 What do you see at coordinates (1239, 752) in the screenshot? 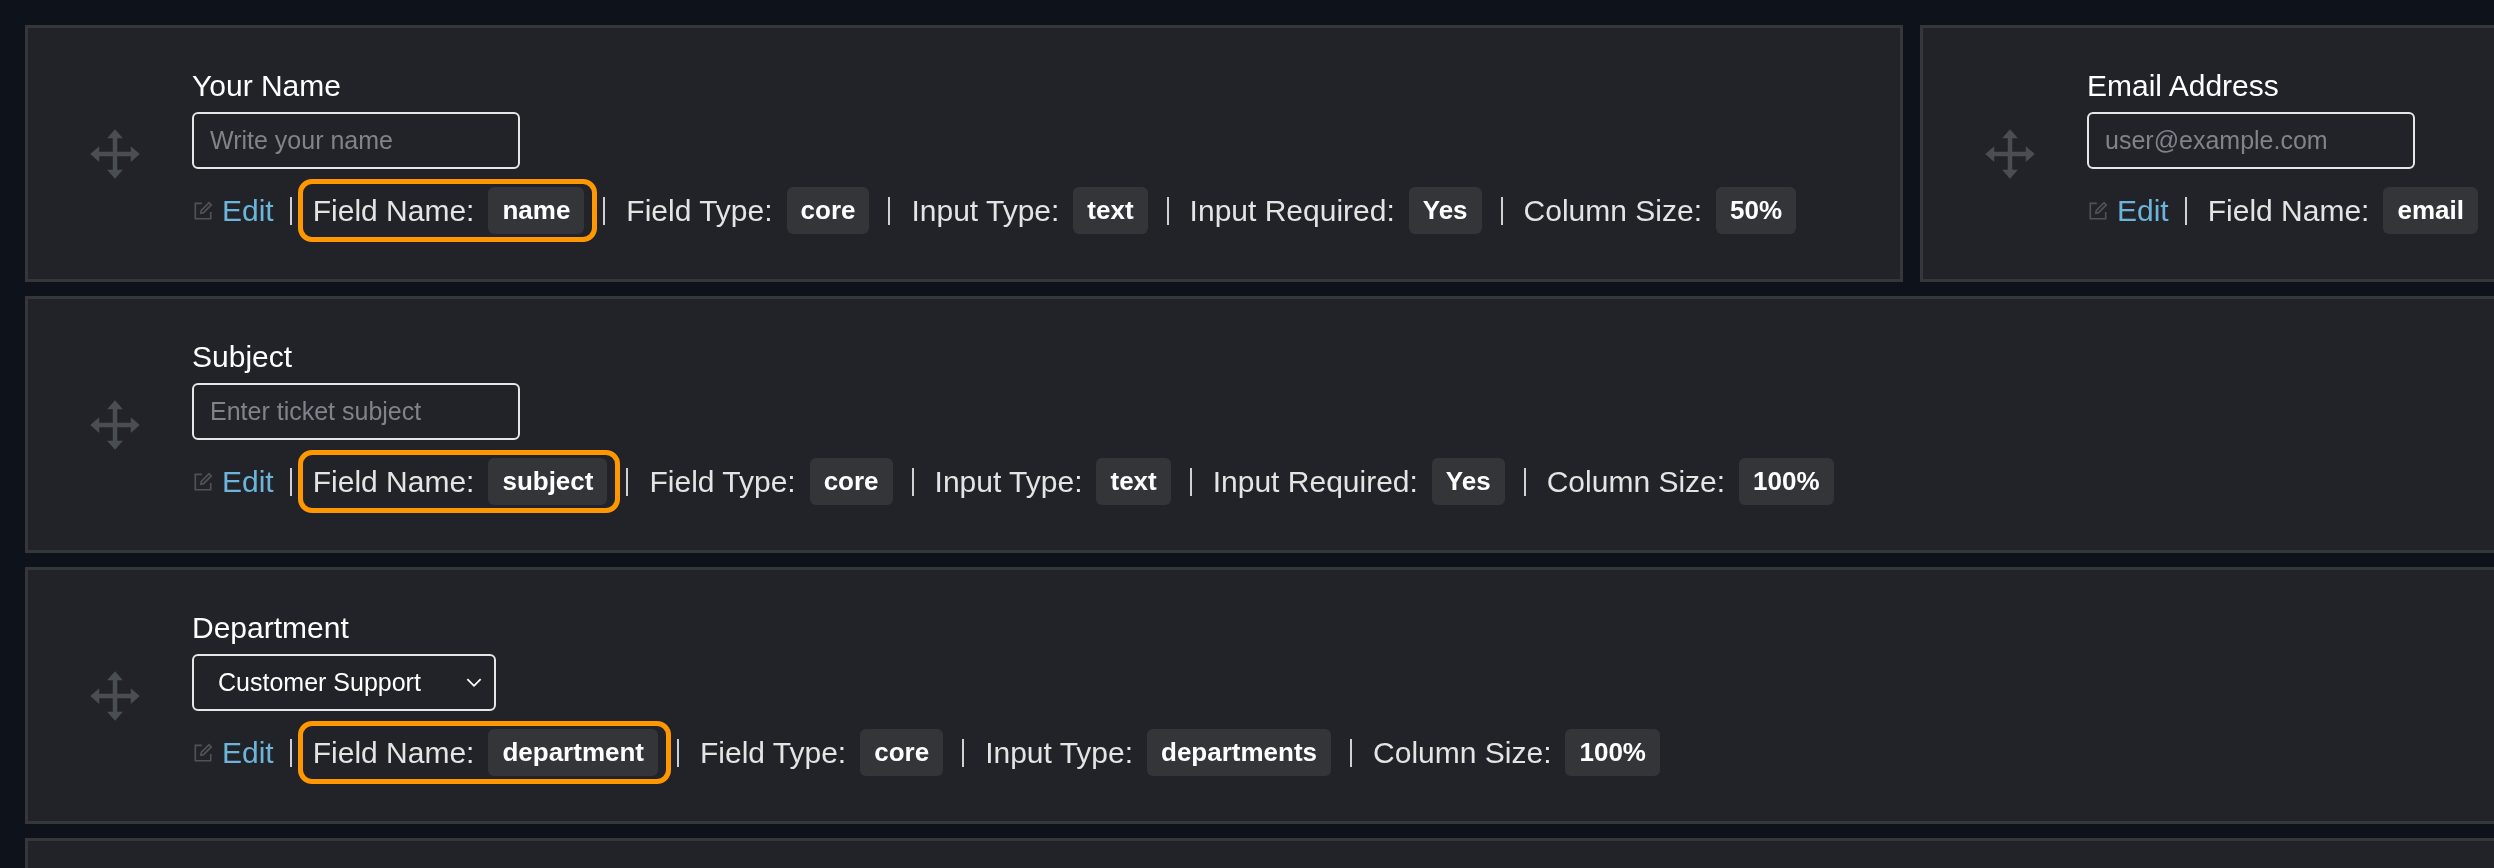
I see `meta-value: departments` at bounding box center [1239, 752].